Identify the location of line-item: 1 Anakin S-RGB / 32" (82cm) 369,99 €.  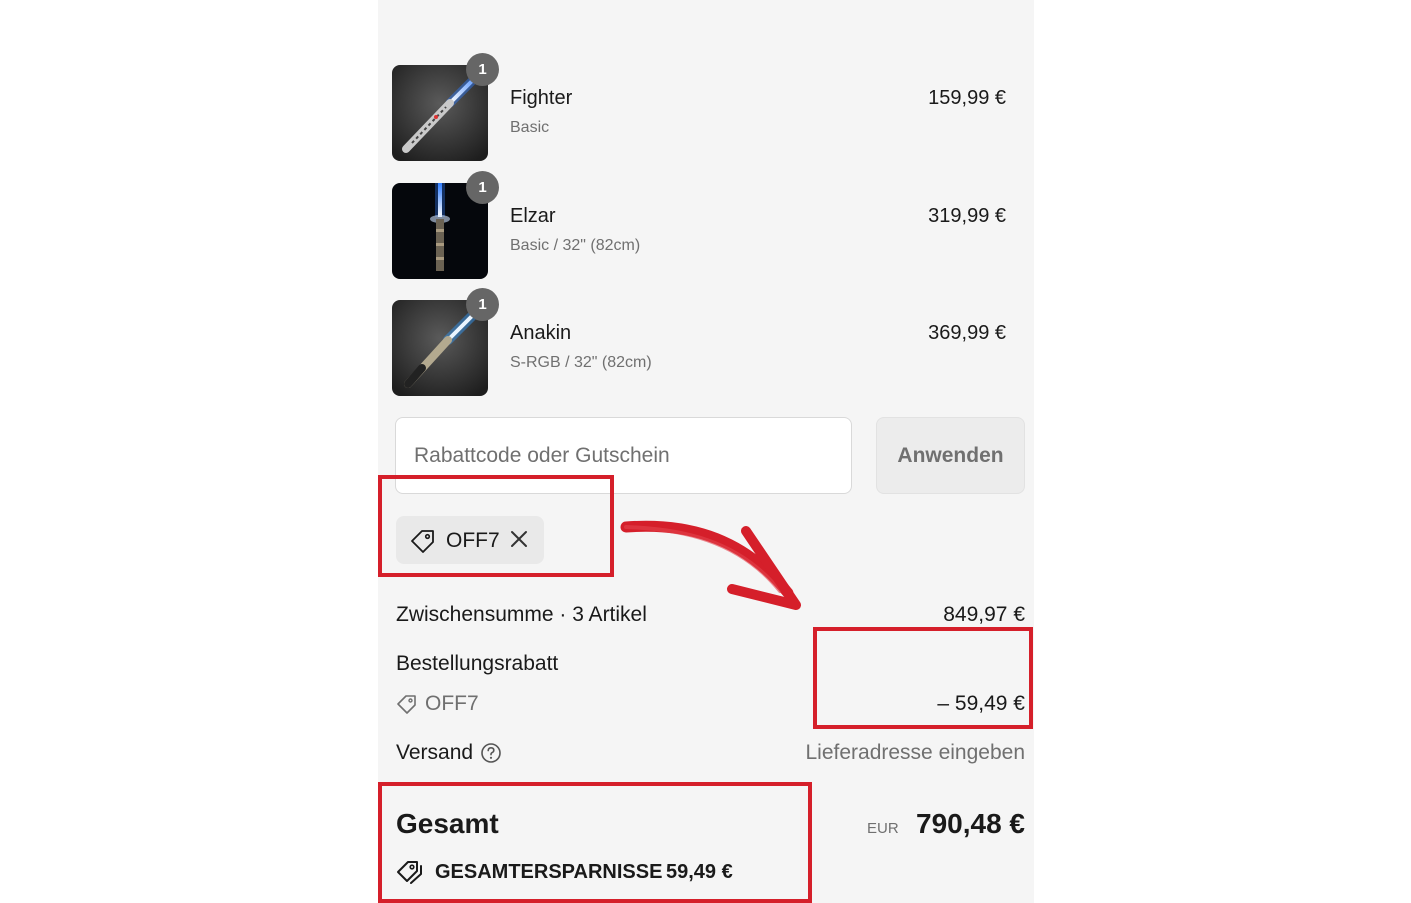
(699, 342).